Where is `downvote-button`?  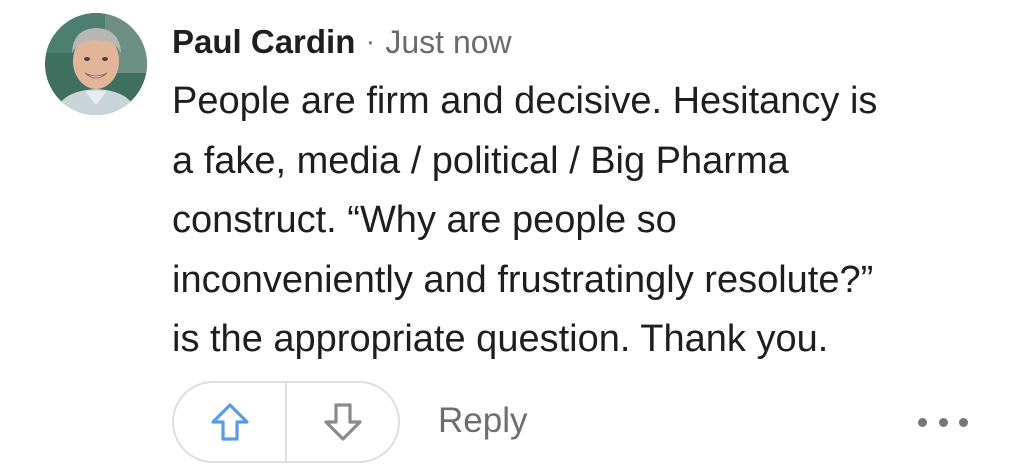 downvote-button is located at coordinates (342, 422).